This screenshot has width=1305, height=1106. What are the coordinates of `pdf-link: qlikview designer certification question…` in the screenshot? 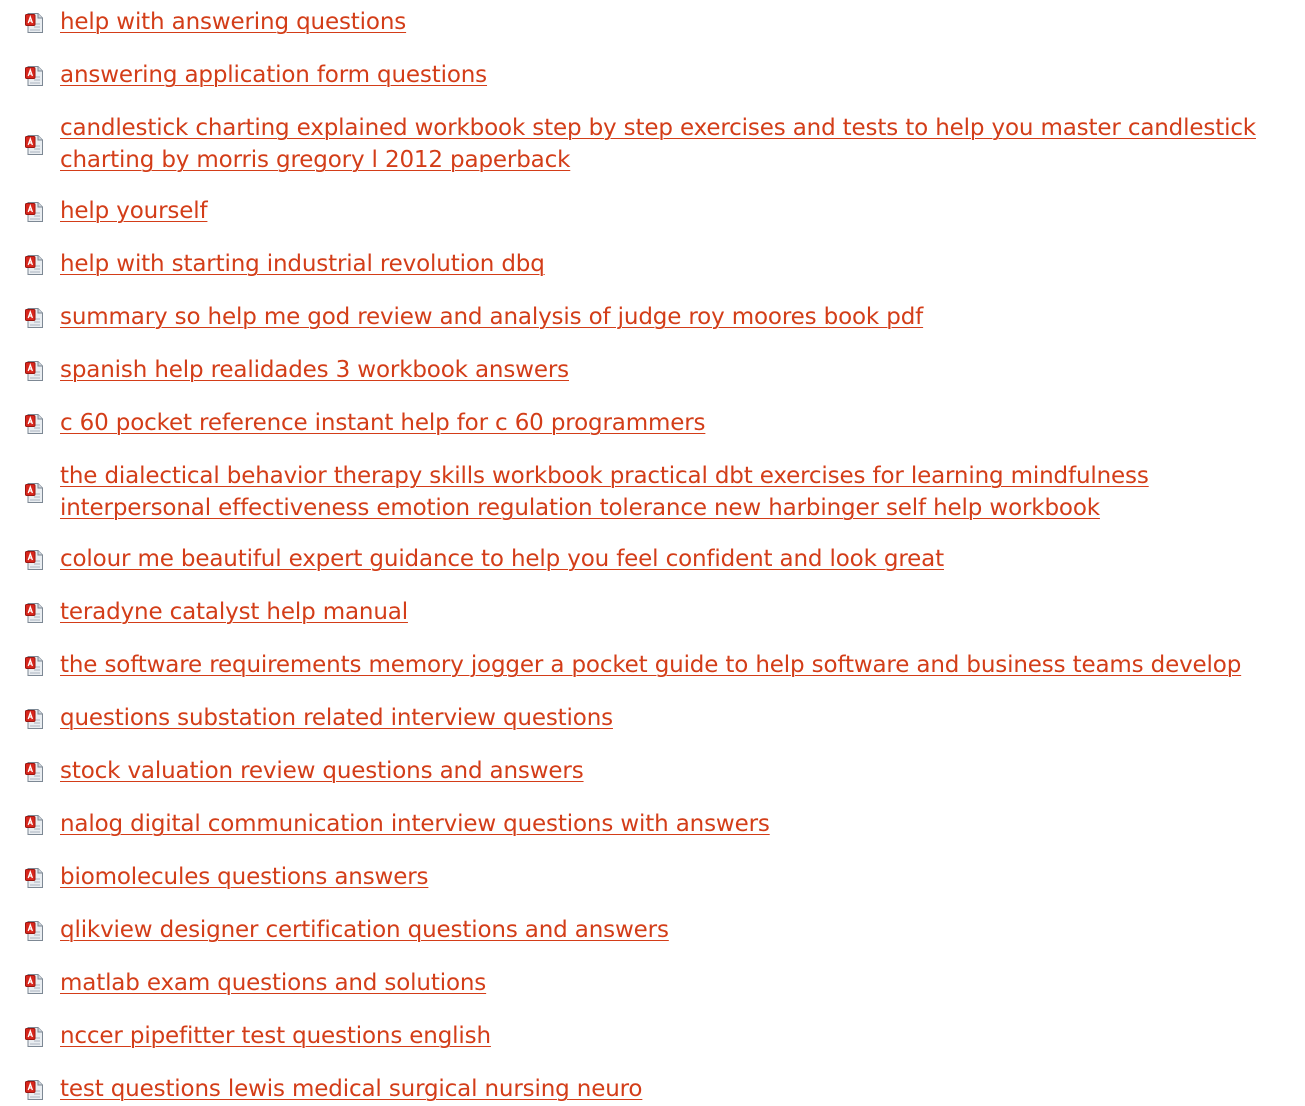 It's located at (364, 930).